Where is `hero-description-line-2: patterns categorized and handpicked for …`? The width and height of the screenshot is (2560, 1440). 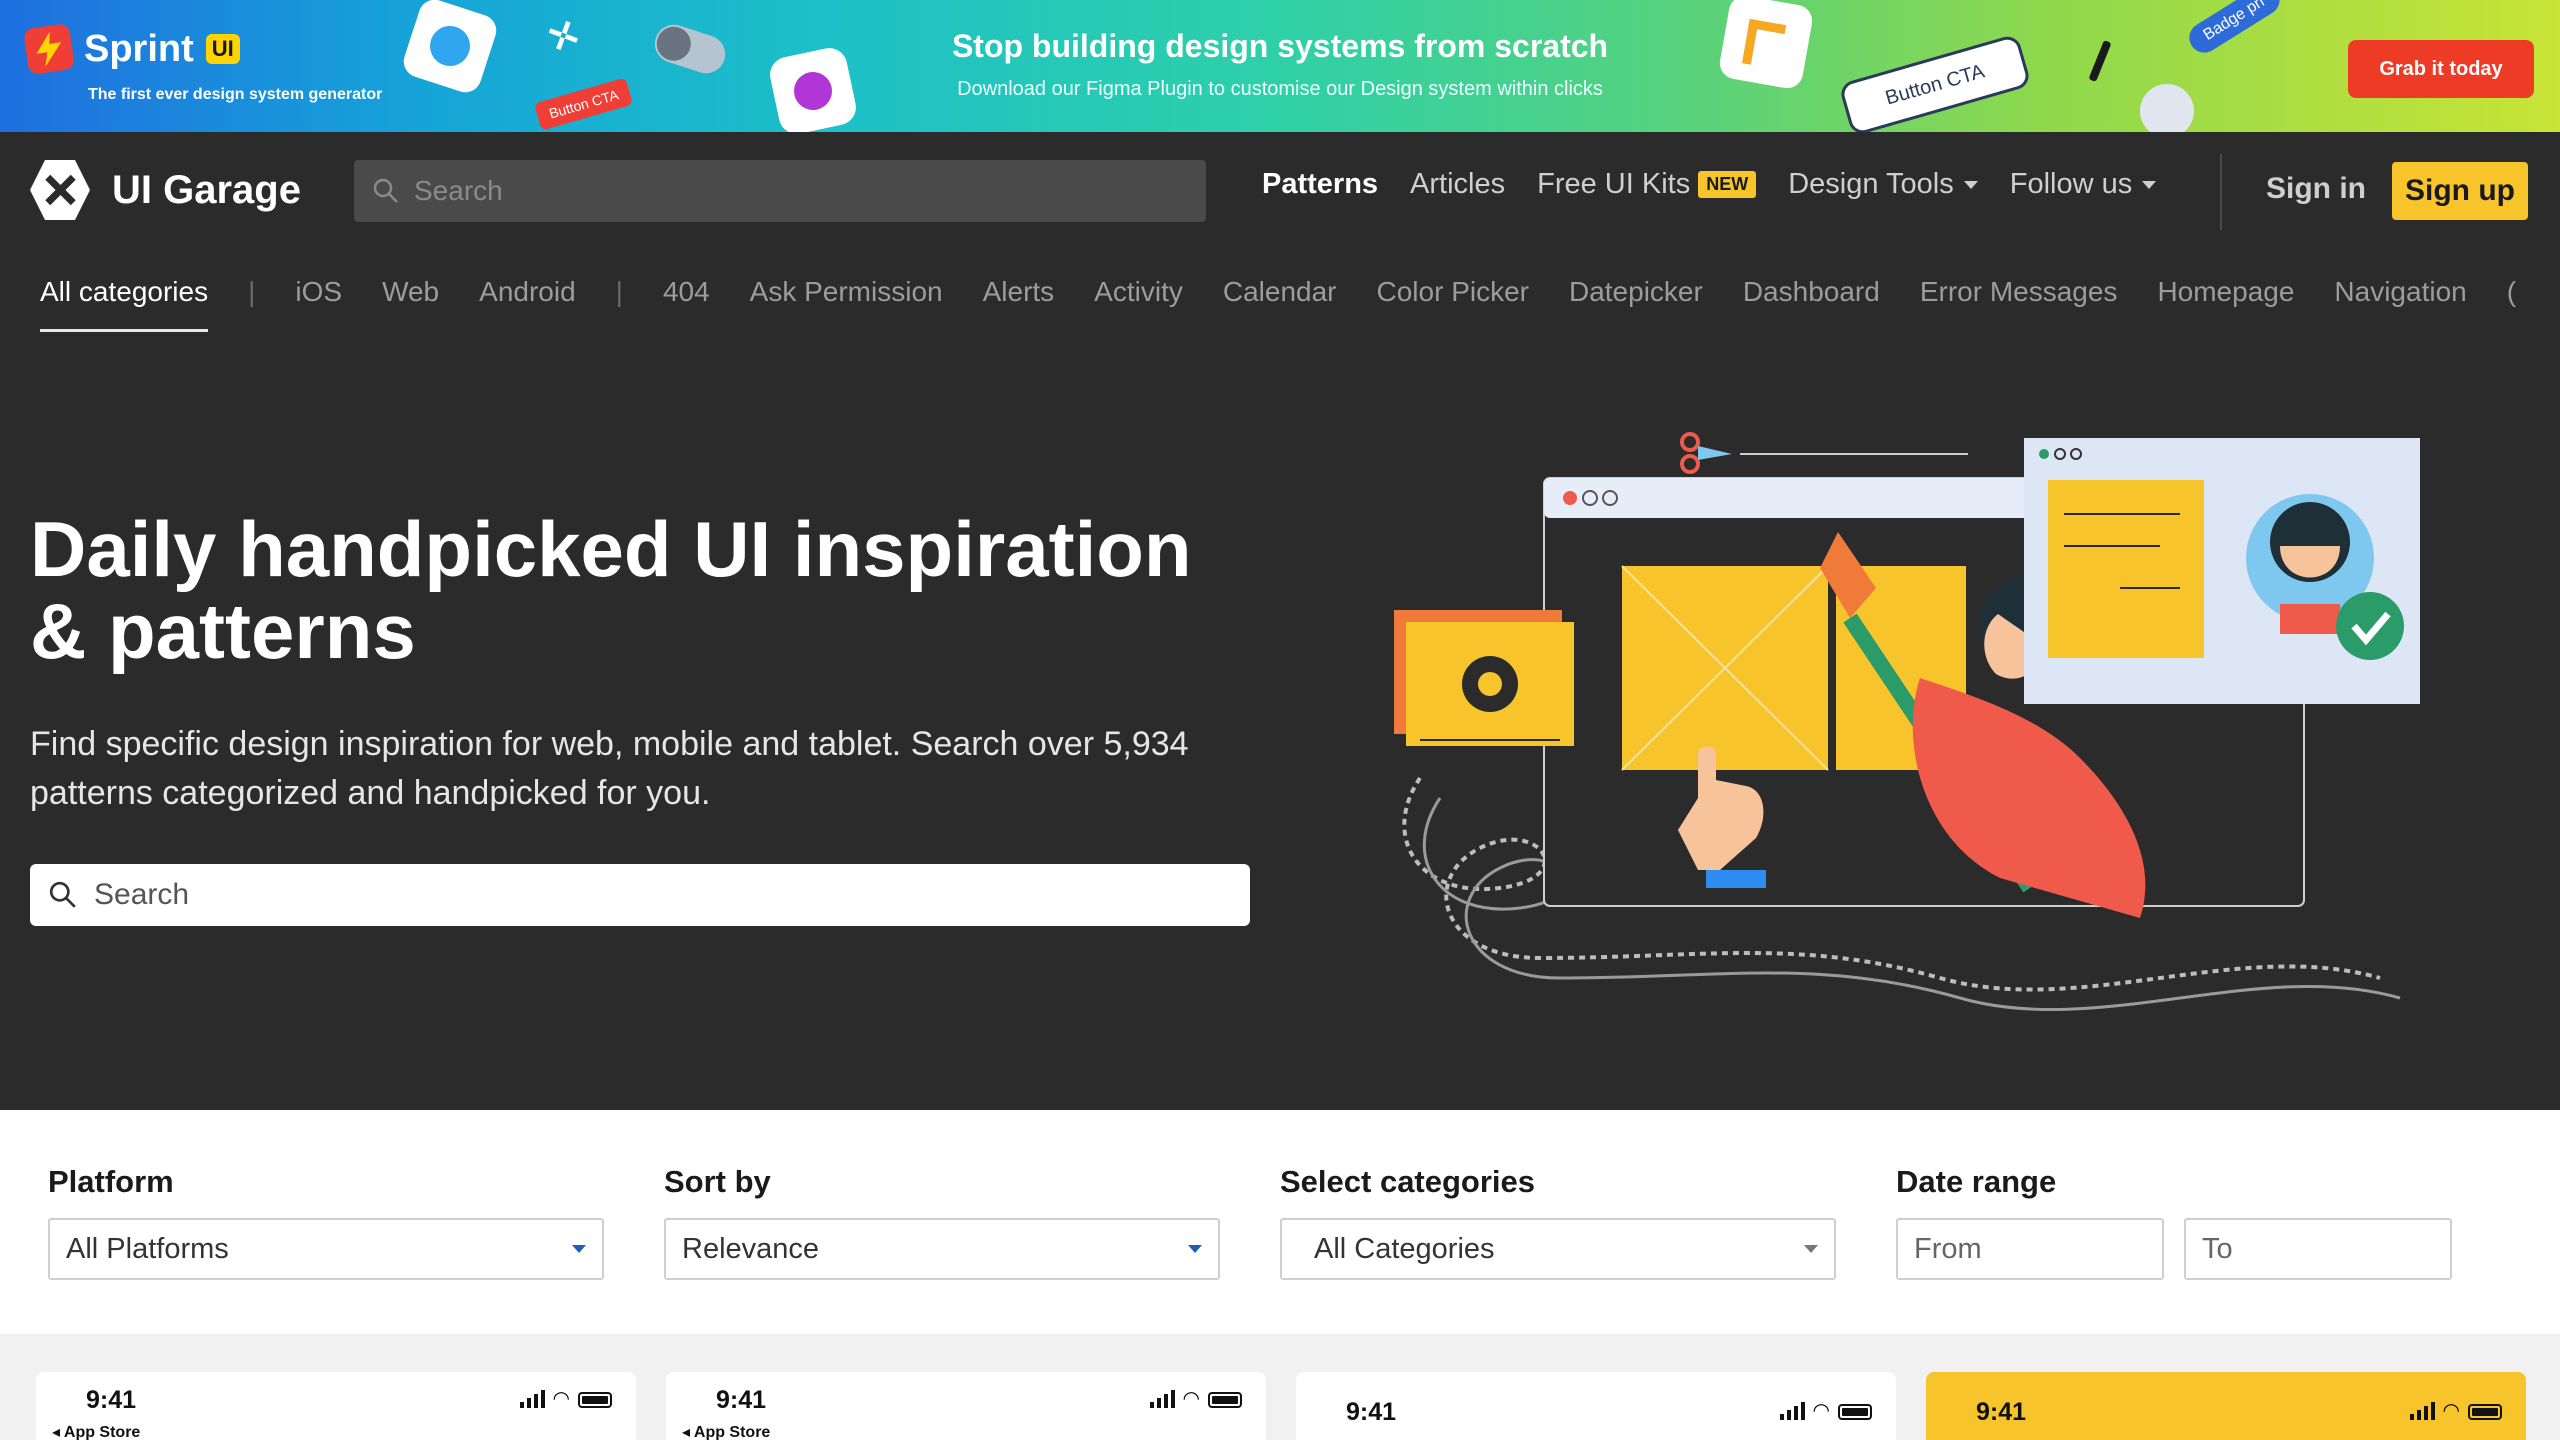
hero-description-line-2: patterns categorized and handpicked for … is located at coordinates (370, 793).